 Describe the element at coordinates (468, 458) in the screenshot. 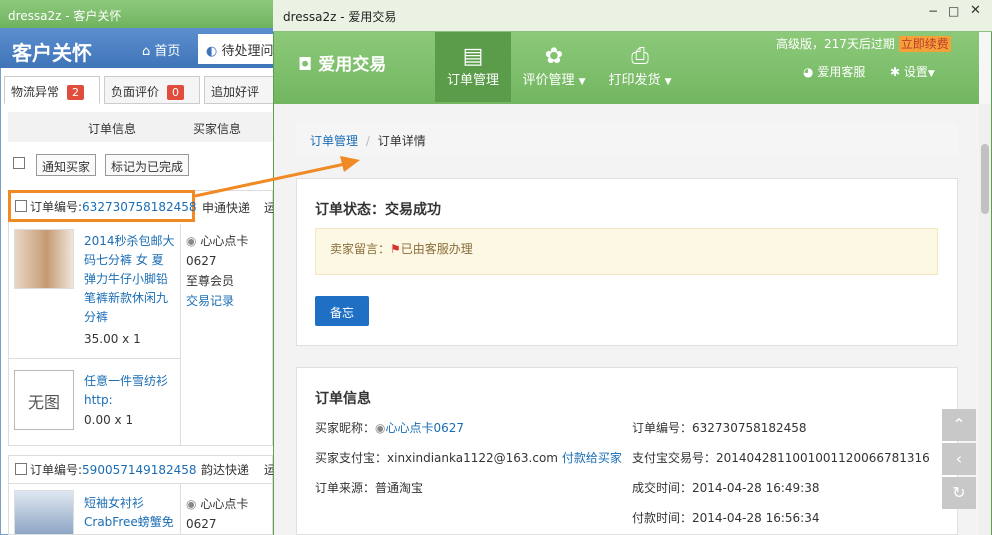

I see `buyer-alipay-row: 买家支付宝：xinxindianka1122@163.com 付款给买家` at that location.